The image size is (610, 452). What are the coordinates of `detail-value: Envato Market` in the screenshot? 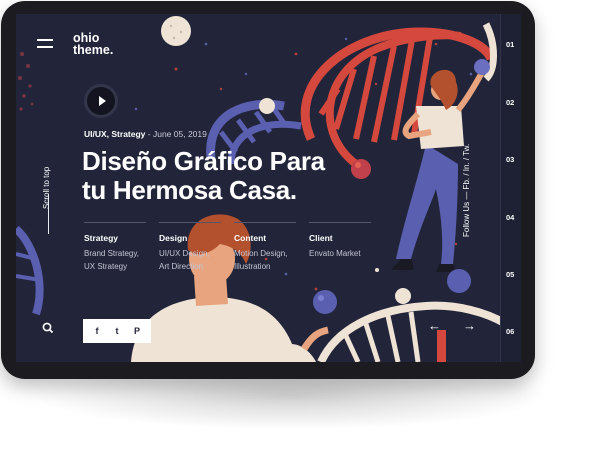 It's located at (335, 253).